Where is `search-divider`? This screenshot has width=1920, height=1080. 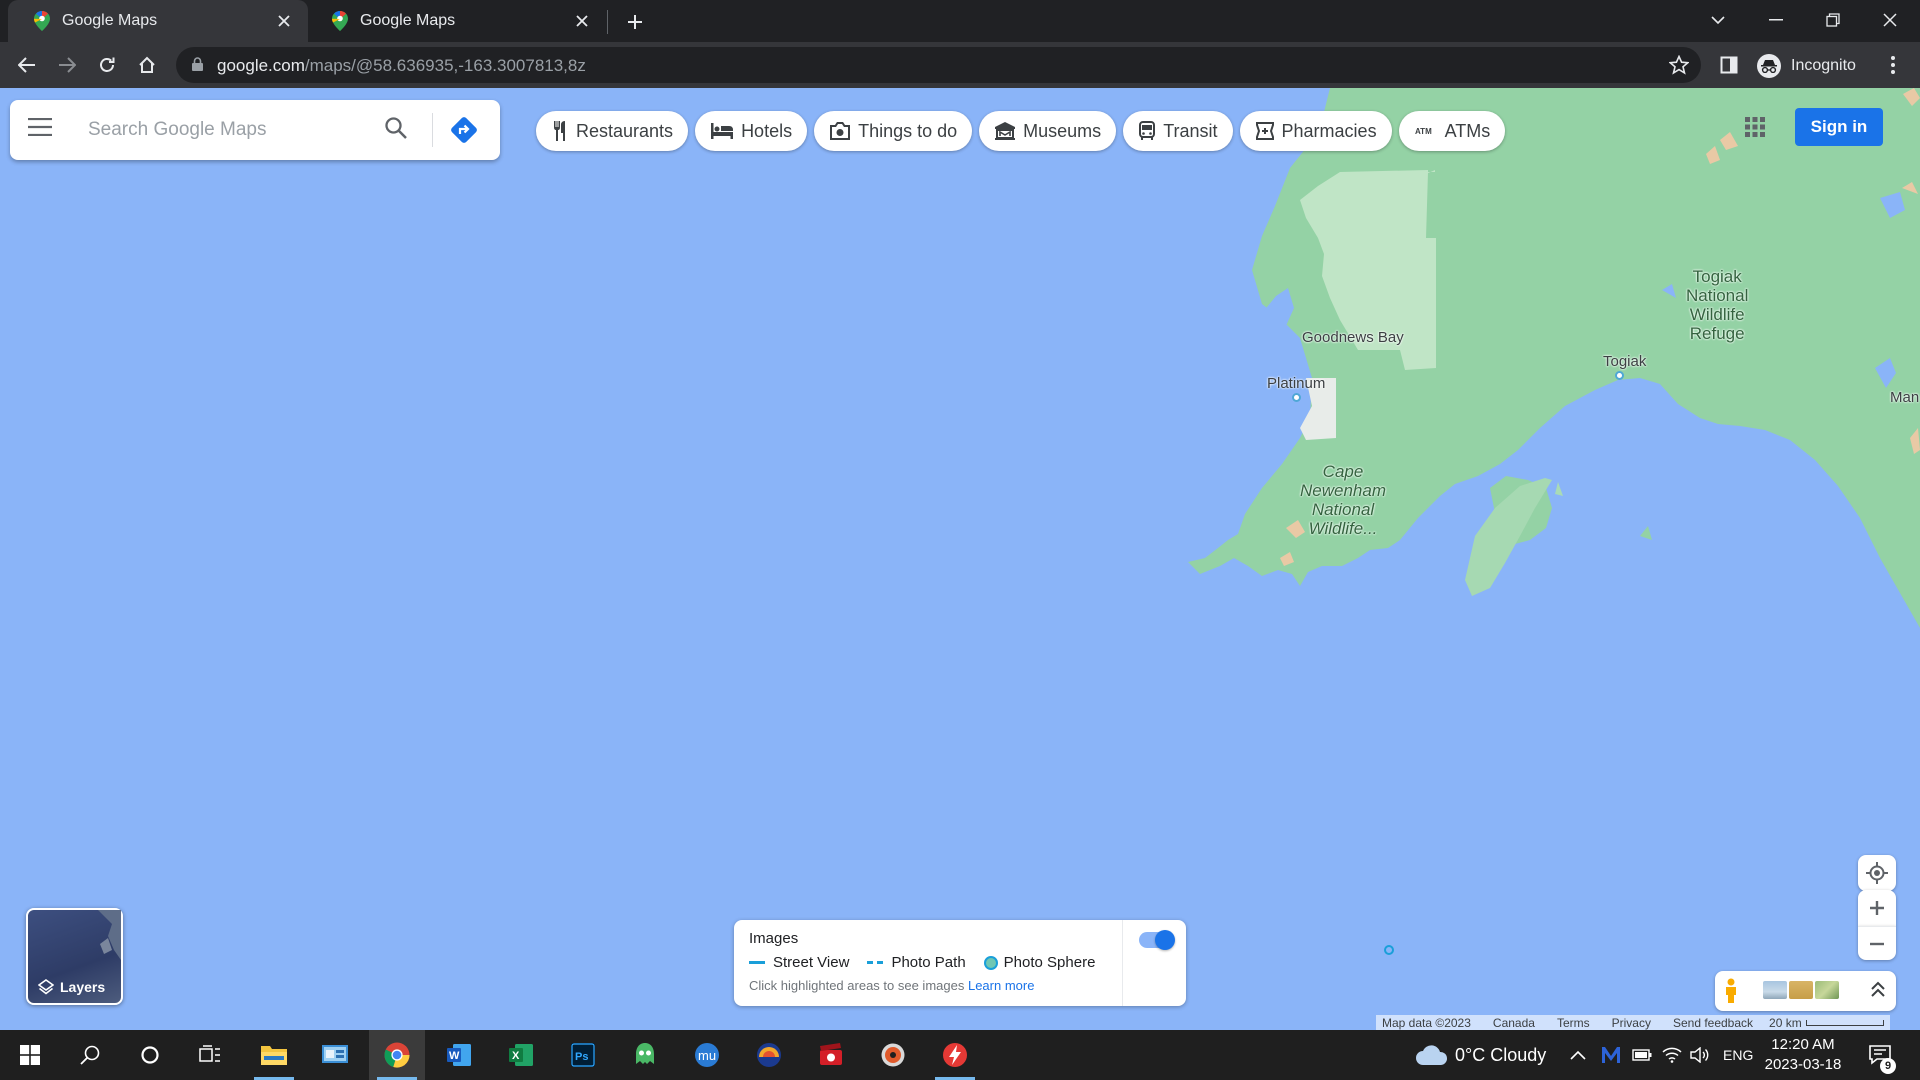
search-divider is located at coordinates (432, 130).